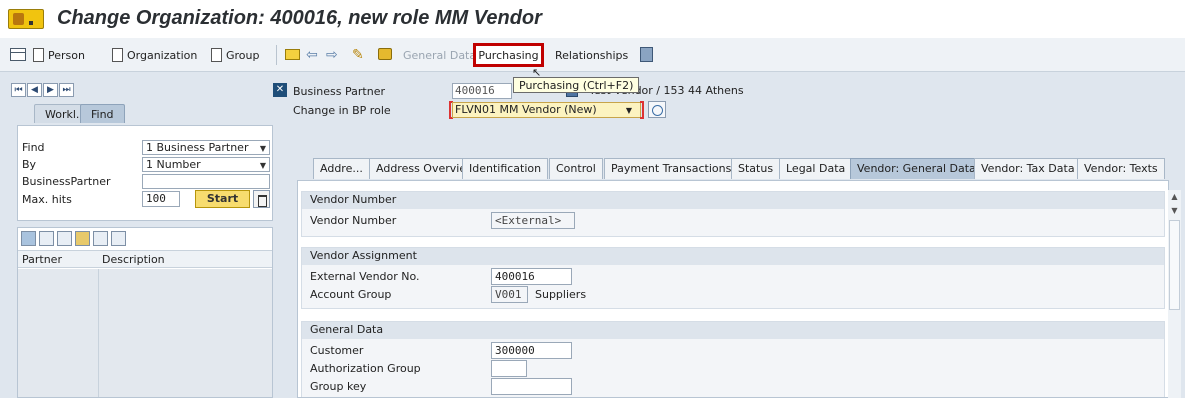 This screenshot has height=398, width=1185. I want to click on find-label: Find, so click(33, 147).